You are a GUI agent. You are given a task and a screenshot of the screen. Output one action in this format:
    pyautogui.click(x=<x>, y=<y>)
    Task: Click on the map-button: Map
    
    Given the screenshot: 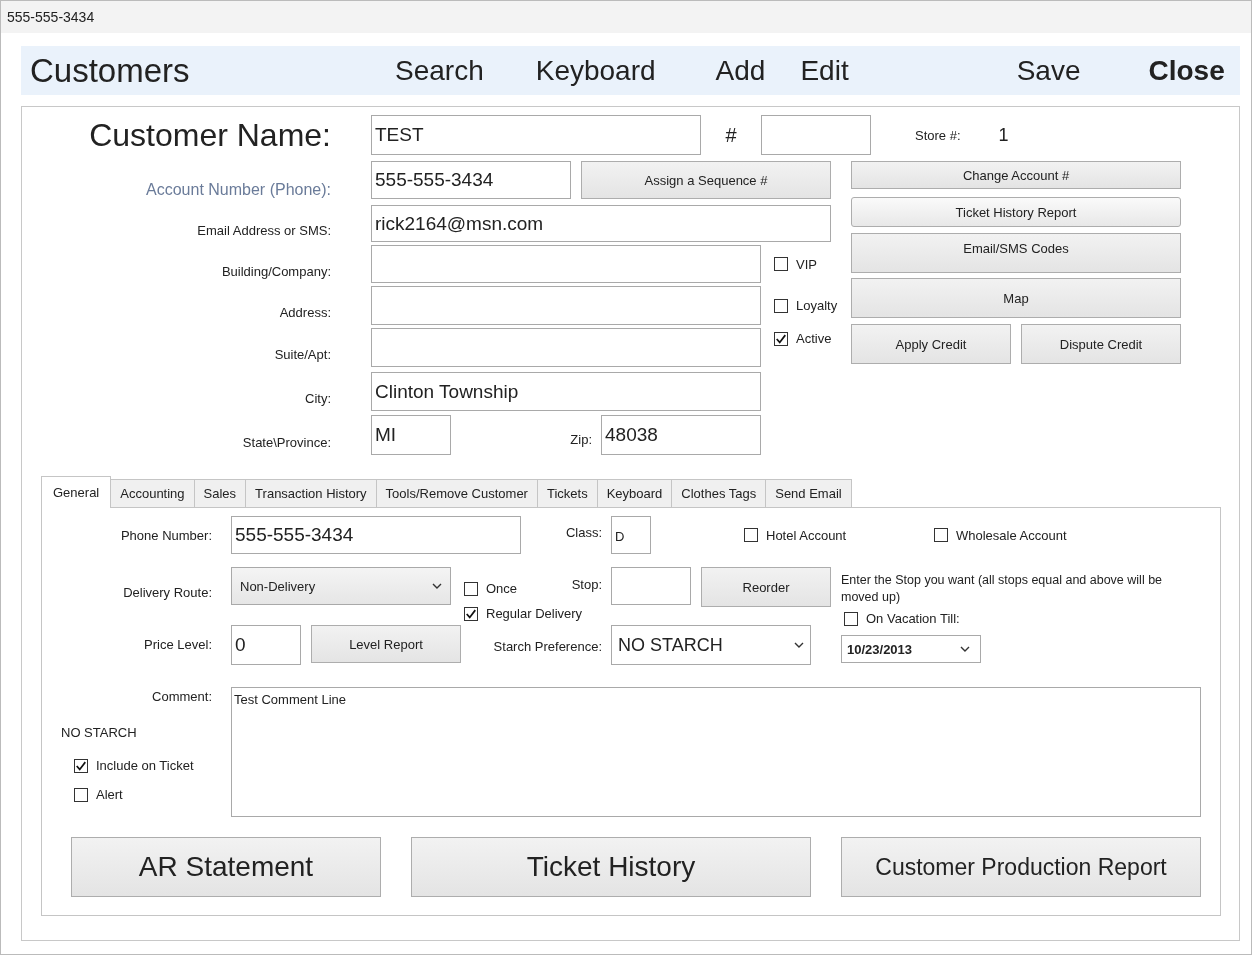 What is the action you would take?
    pyautogui.click(x=1016, y=298)
    